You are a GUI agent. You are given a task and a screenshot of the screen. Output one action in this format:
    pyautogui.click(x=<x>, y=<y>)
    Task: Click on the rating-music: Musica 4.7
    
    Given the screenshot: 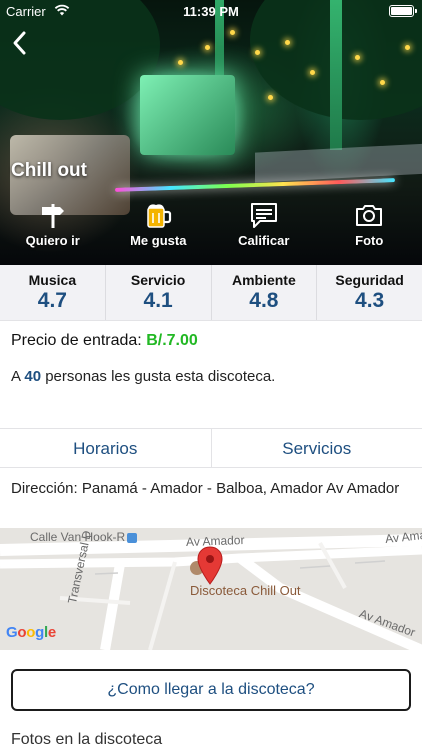 What is the action you would take?
    pyautogui.click(x=53, y=292)
    